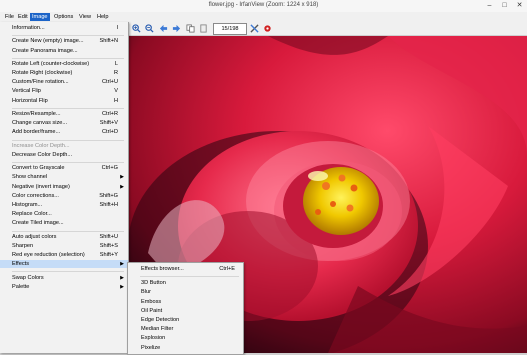 The width and height of the screenshot is (527, 355). I want to click on menu-item-label: 3D Button, so click(153, 283).